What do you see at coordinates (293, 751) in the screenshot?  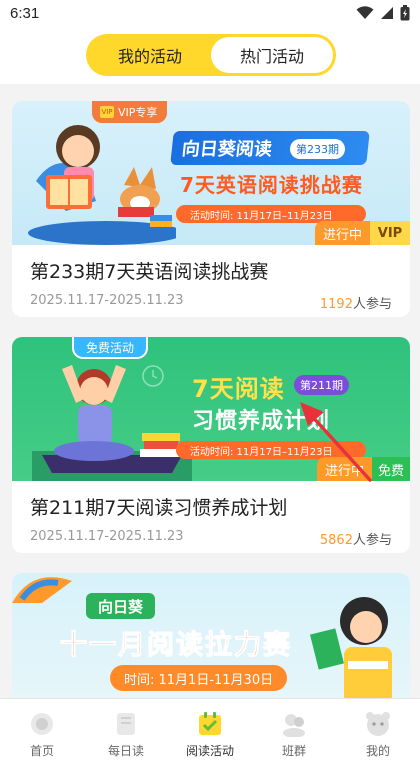 I see `tab-label: 班群` at bounding box center [293, 751].